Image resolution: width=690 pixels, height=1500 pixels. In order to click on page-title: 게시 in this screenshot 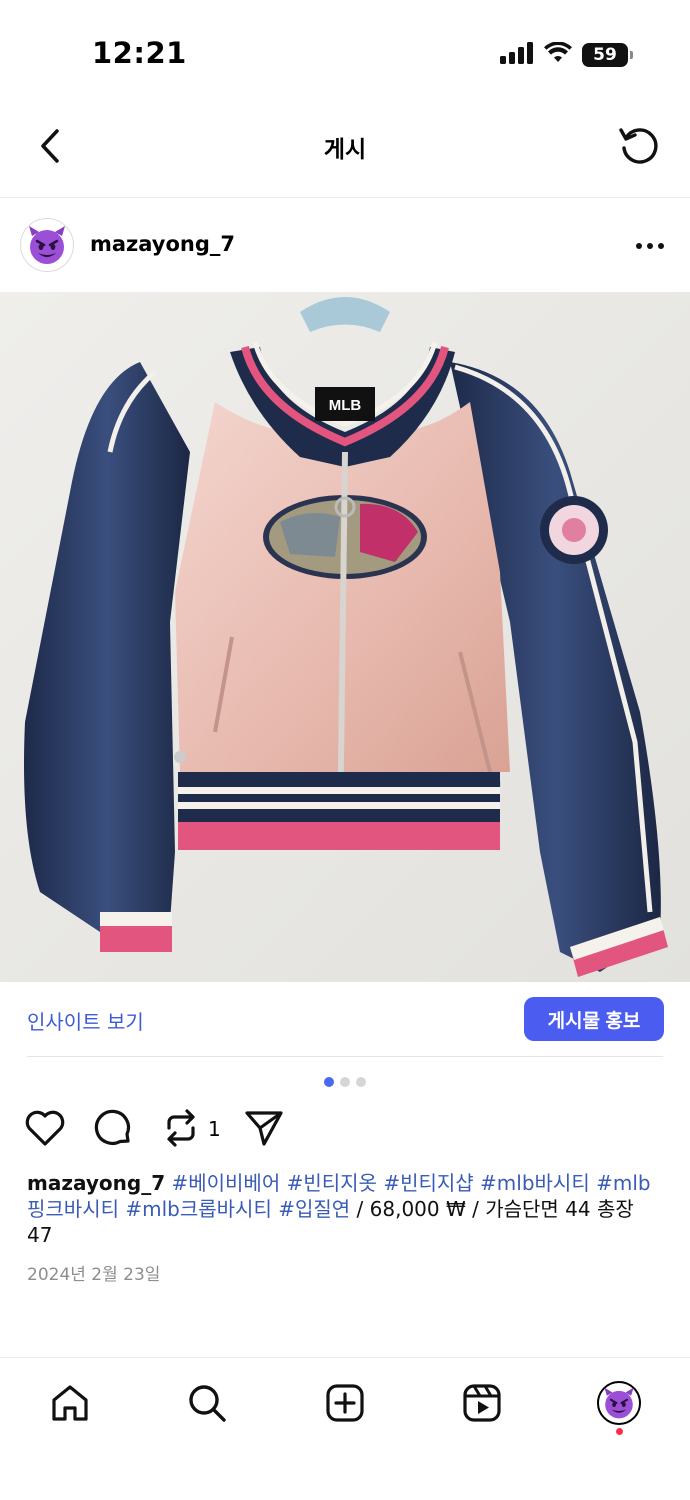, I will do `click(345, 150)`.